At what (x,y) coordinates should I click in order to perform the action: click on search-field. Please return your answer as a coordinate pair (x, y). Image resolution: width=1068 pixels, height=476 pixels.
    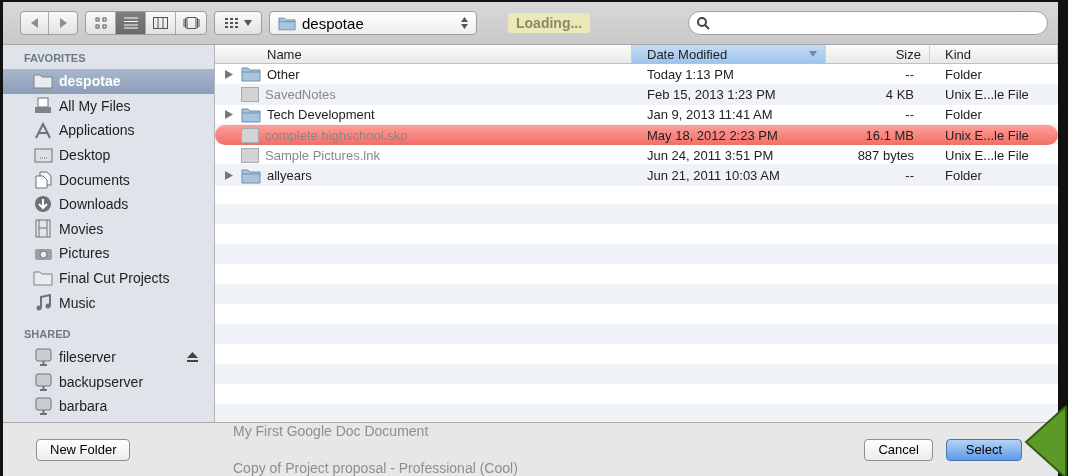
    Looking at the image, I should click on (868, 23).